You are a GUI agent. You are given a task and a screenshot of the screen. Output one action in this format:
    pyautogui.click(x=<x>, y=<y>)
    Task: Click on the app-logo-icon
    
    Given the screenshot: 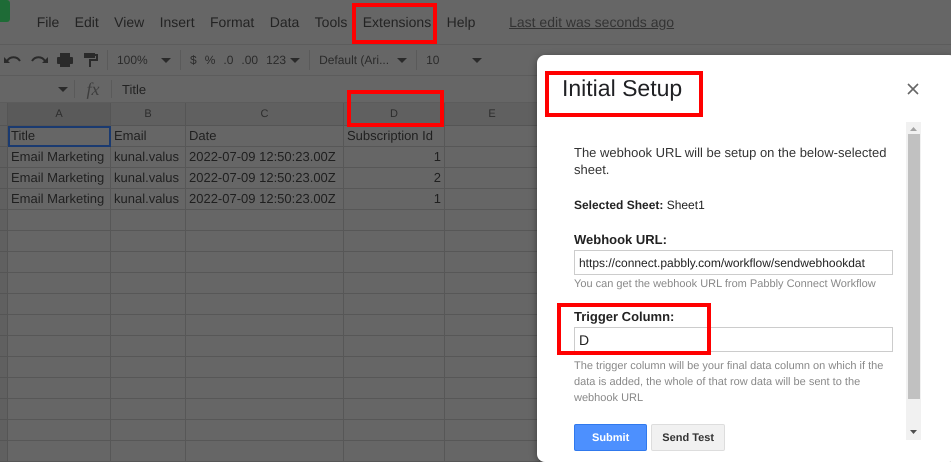 What is the action you would take?
    pyautogui.click(x=5, y=11)
    